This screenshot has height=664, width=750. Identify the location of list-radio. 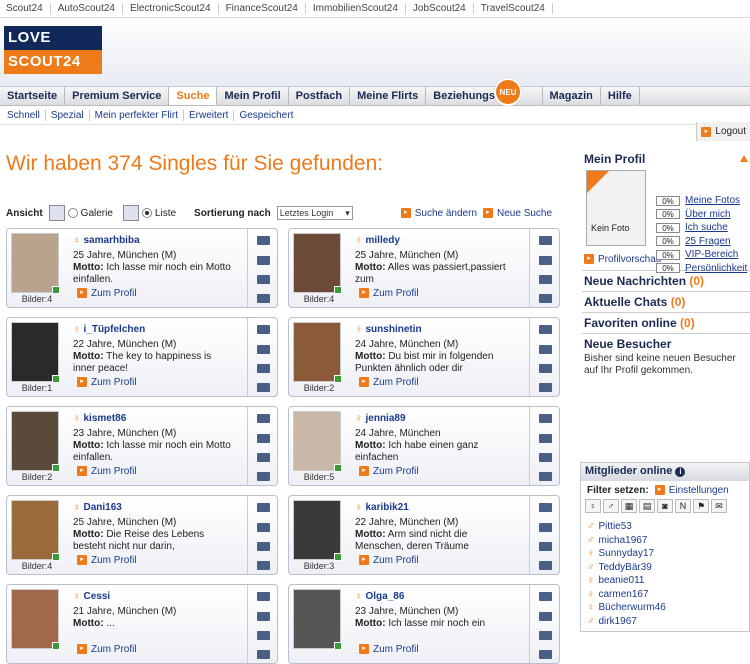
(146, 213).